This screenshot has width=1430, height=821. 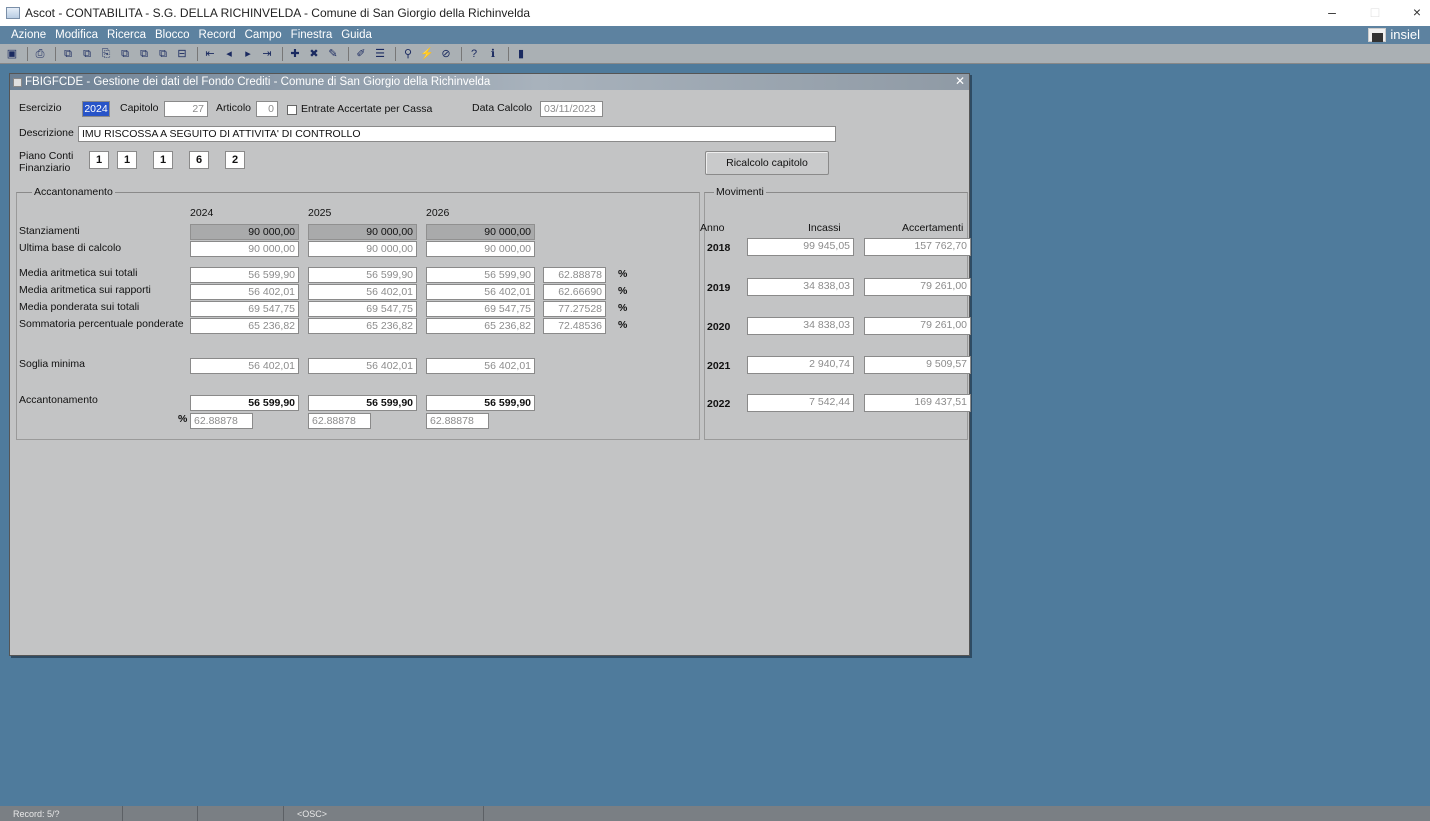 What do you see at coordinates (244, 249) in the screenshot?
I see `ultima-base-2024: 90 000,00` at bounding box center [244, 249].